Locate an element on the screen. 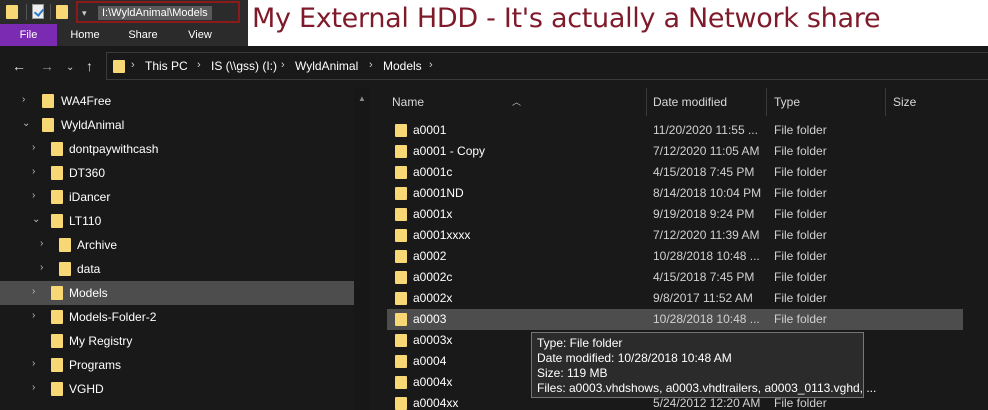  file-name: a0004x is located at coordinates (433, 382).